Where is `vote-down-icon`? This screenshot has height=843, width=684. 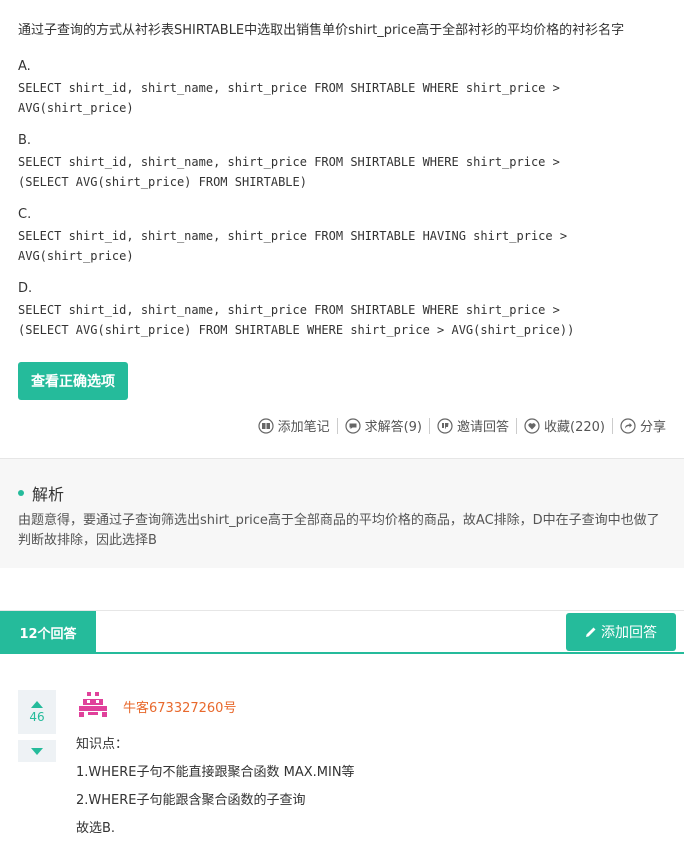 vote-down-icon is located at coordinates (37, 751).